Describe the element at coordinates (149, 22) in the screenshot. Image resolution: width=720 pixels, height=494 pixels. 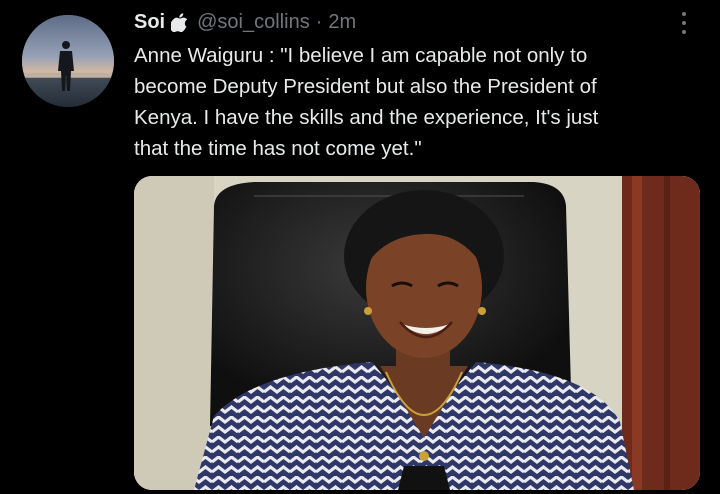
I see `display-name: Soi` at that location.